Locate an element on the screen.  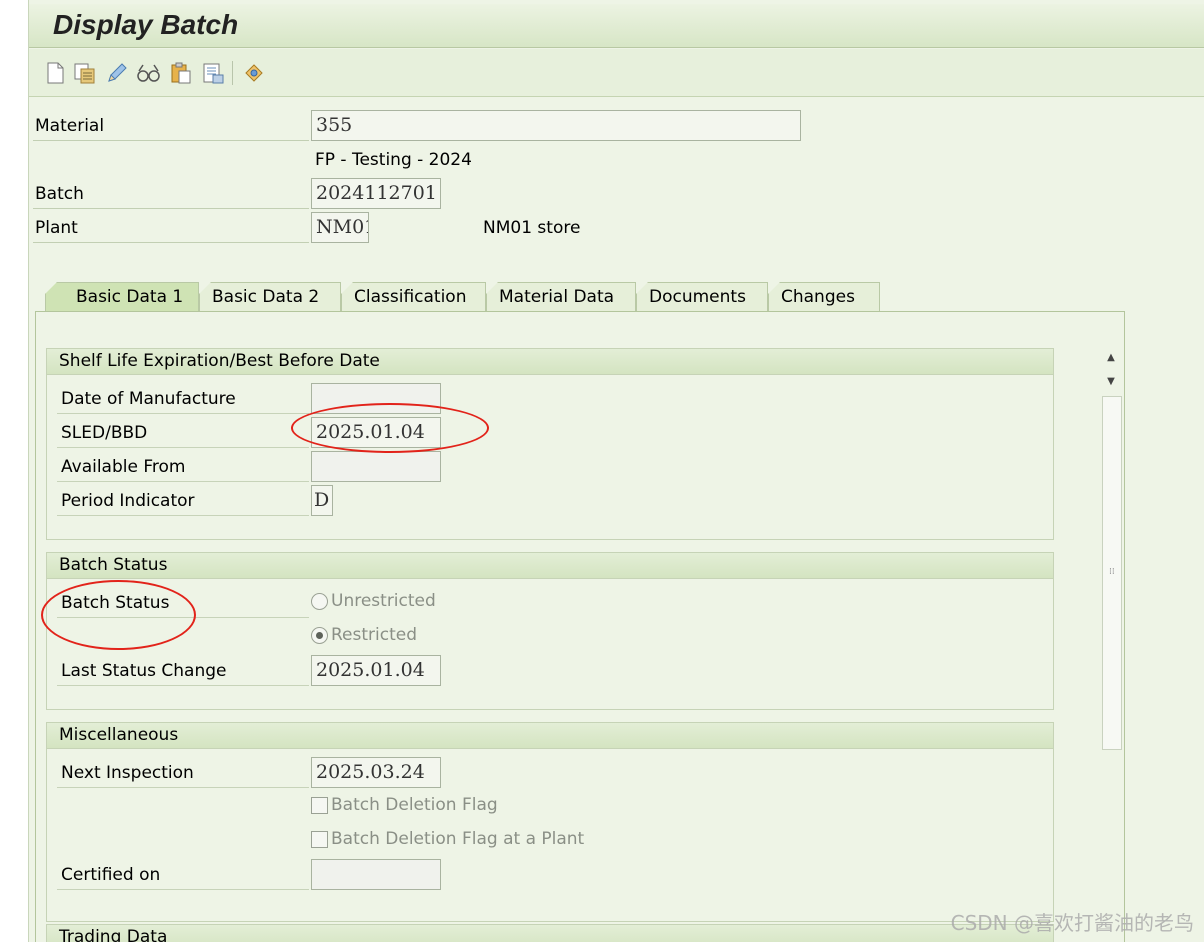
watermark: CSDN @喜欢打酱油的老鸟 is located at coordinates (1072, 923).